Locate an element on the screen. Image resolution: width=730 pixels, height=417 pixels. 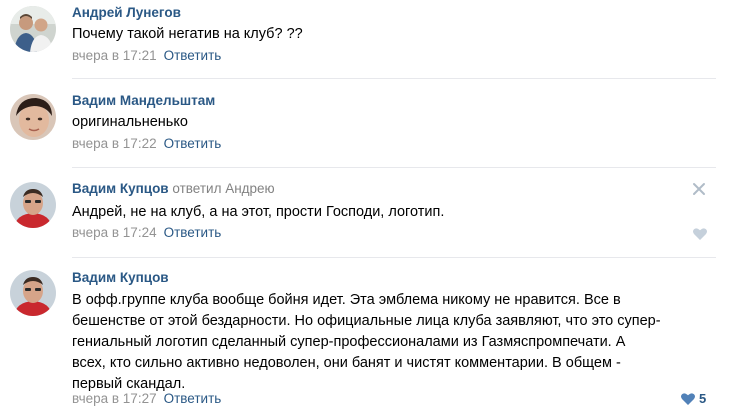
author-line: Вадим Купцов ответил Андрею is located at coordinates (173, 188).